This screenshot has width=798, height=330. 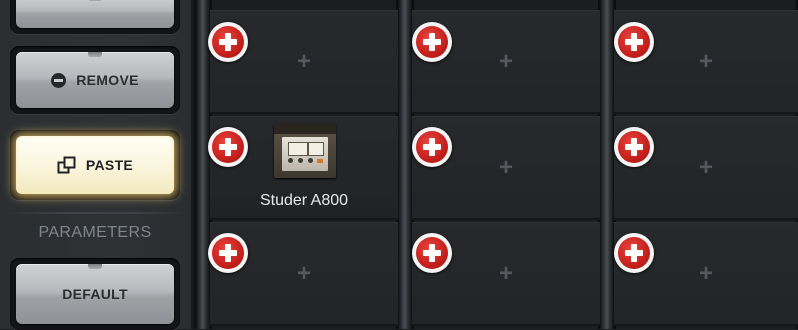 What do you see at coordinates (95, 14) in the screenshot?
I see `top-partial-button` at bounding box center [95, 14].